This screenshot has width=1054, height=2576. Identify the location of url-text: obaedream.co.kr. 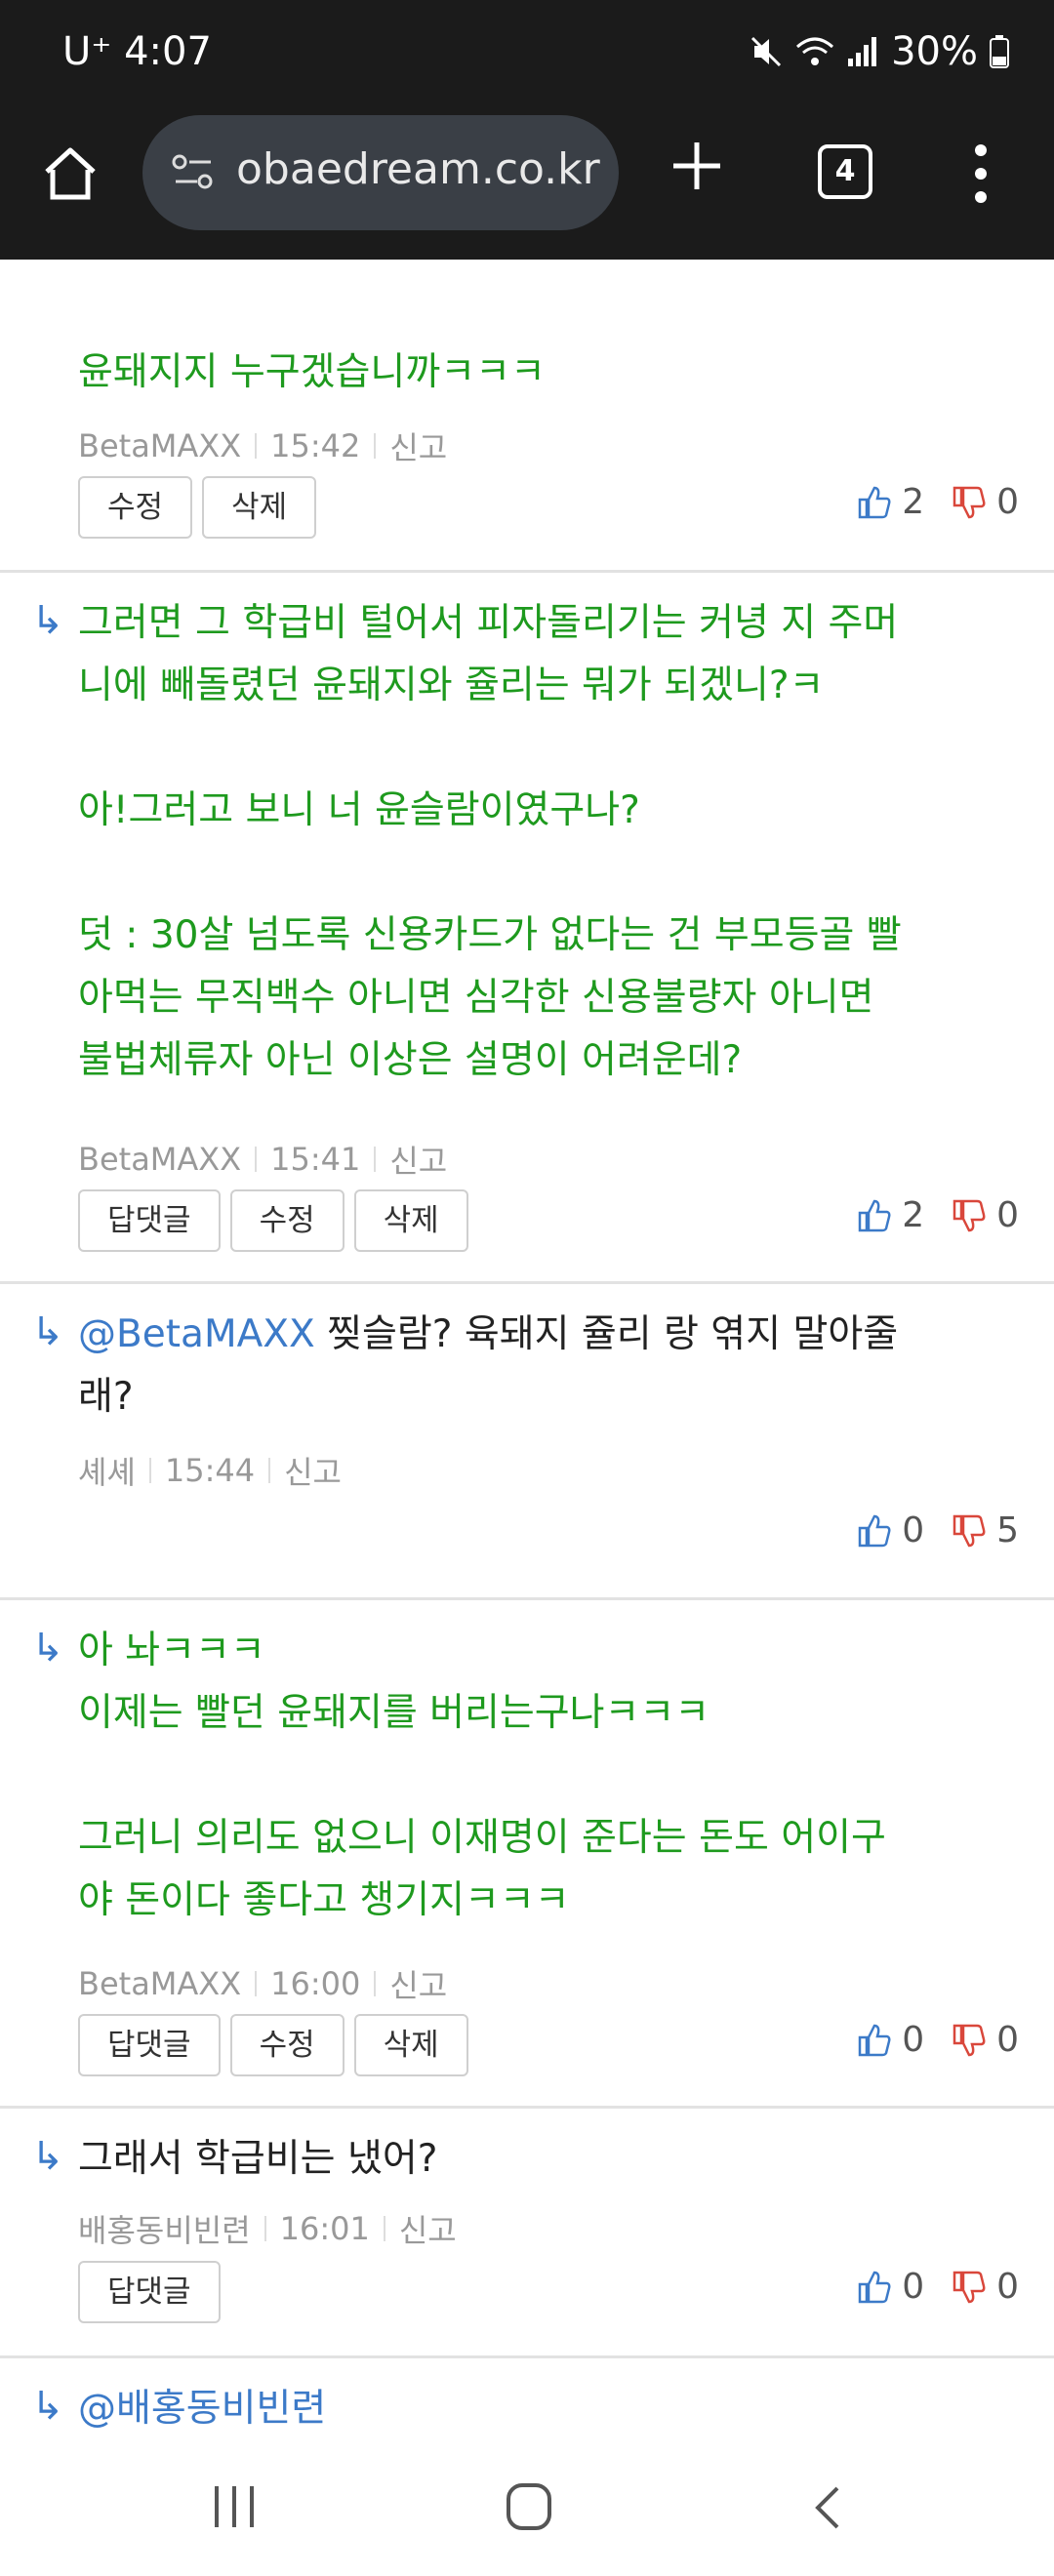
(418, 169).